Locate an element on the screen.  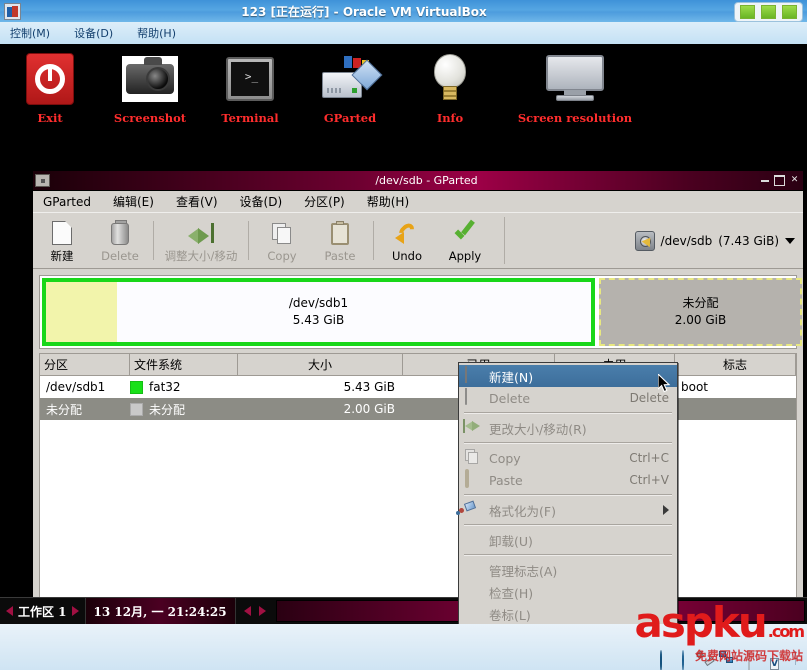
taskbar-nav is located at coordinates (254, 611).